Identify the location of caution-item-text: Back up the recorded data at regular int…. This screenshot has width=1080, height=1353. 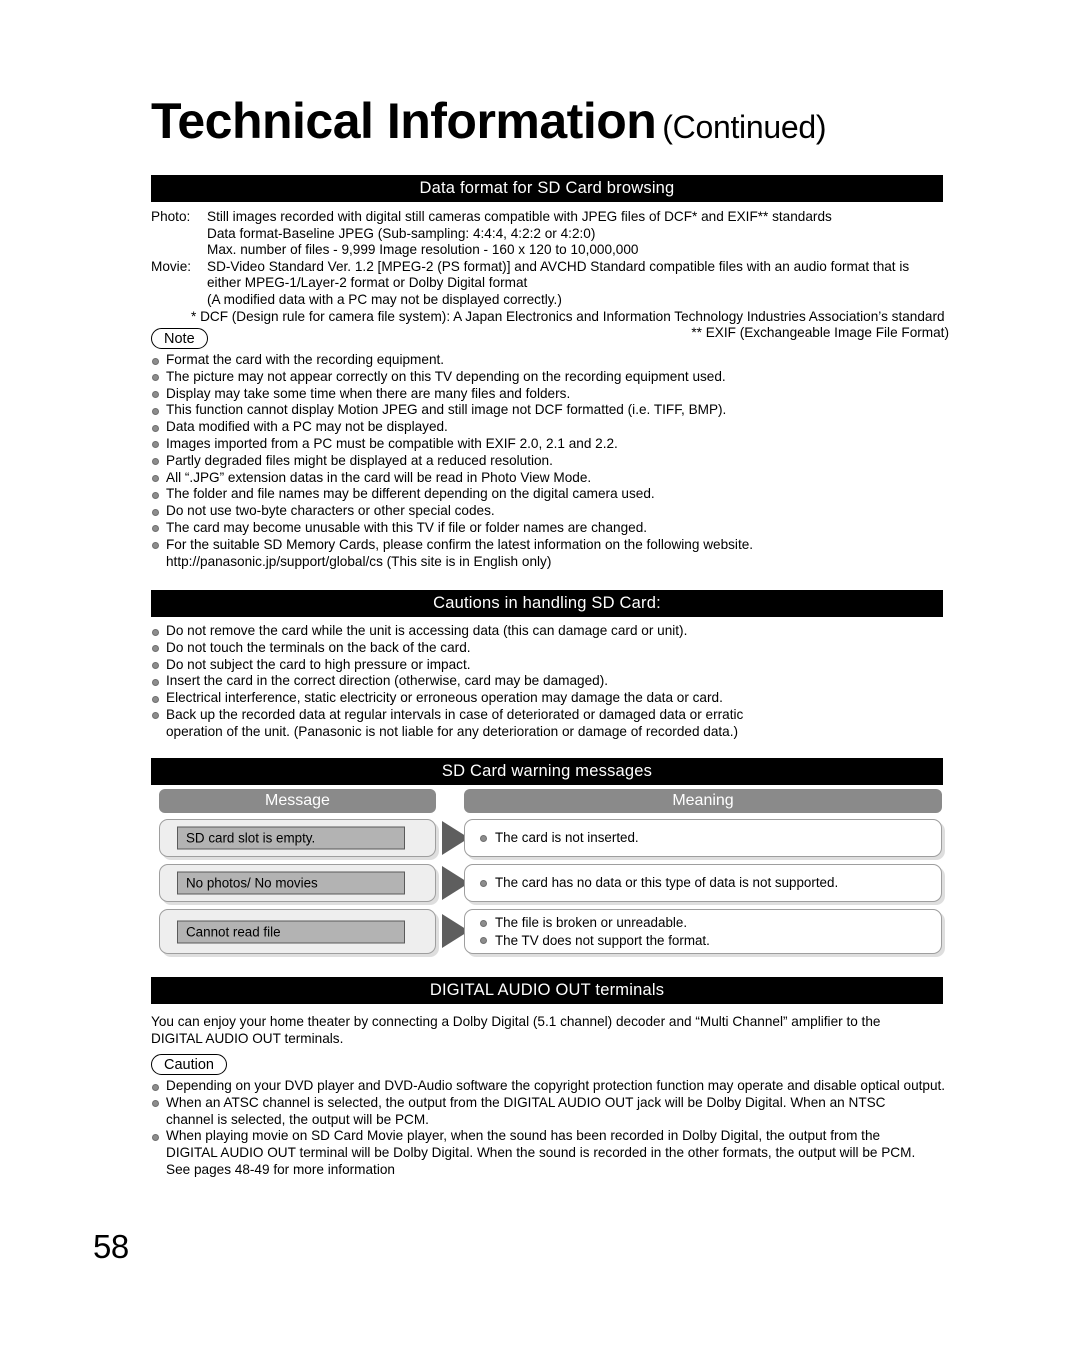
(455, 714).